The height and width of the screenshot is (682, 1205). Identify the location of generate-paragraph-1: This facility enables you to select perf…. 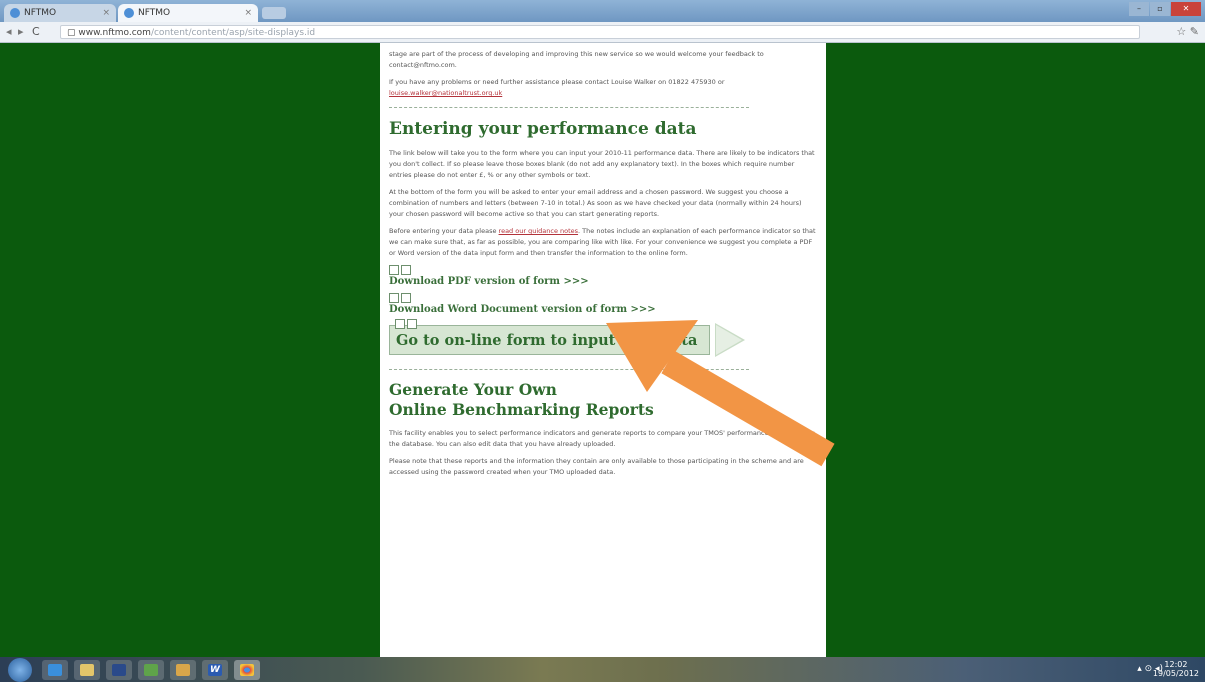
(602, 438).